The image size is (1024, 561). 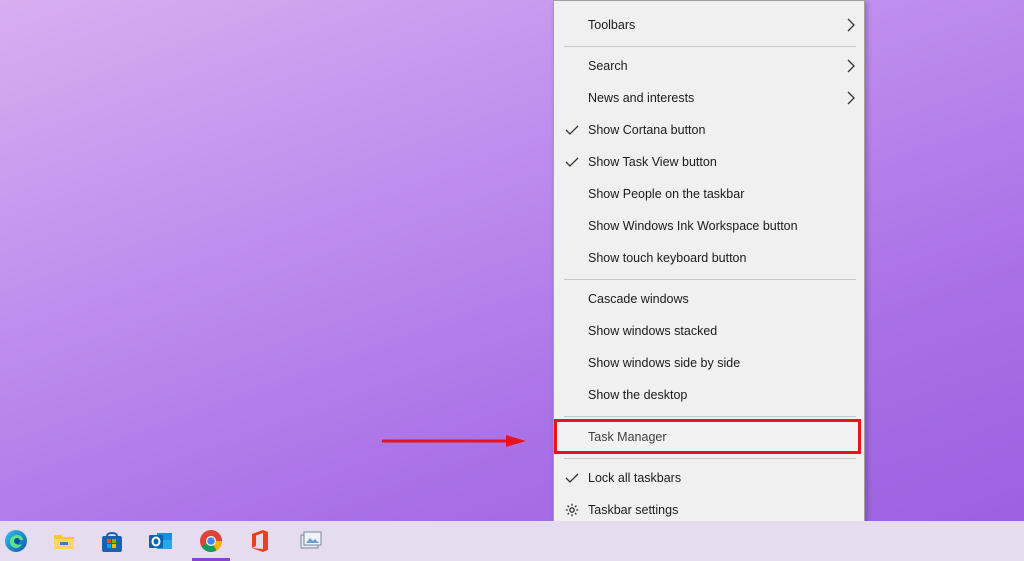 What do you see at coordinates (16, 541) in the screenshot?
I see `edge-icon` at bounding box center [16, 541].